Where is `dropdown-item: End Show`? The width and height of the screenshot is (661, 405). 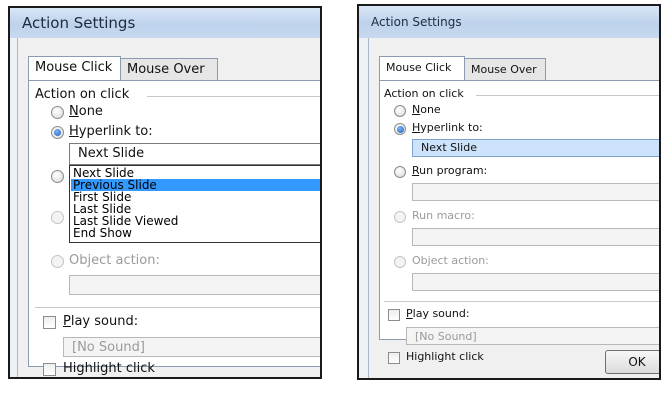 dropdown-item: End Show is located at coordinates (195, 233).